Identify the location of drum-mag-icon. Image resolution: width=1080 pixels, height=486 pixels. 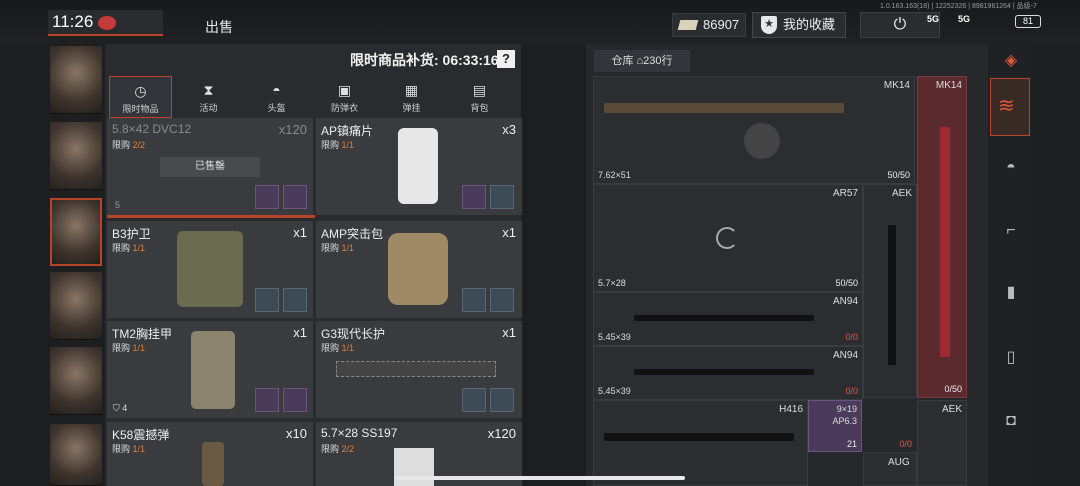
(762, 141).